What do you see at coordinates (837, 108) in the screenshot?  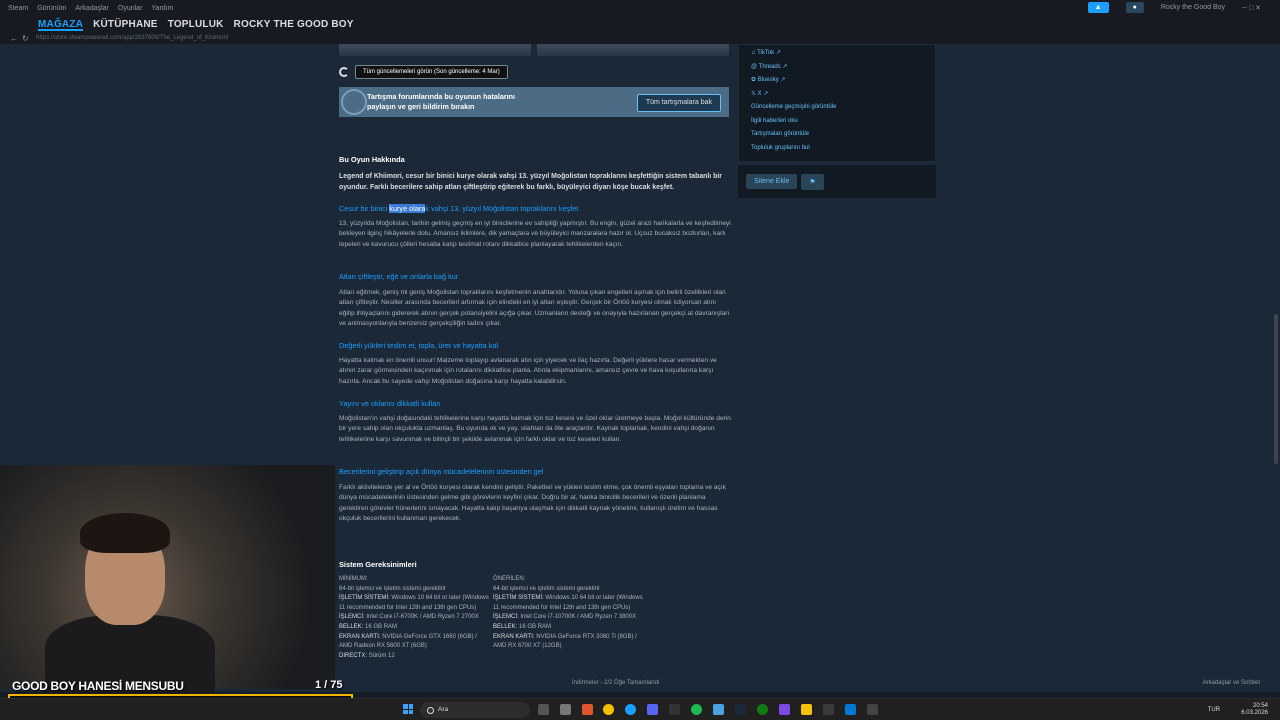 I see `update-history-link: Güncelleme geçmişini görüntüle` at bounding box center [837, 108].